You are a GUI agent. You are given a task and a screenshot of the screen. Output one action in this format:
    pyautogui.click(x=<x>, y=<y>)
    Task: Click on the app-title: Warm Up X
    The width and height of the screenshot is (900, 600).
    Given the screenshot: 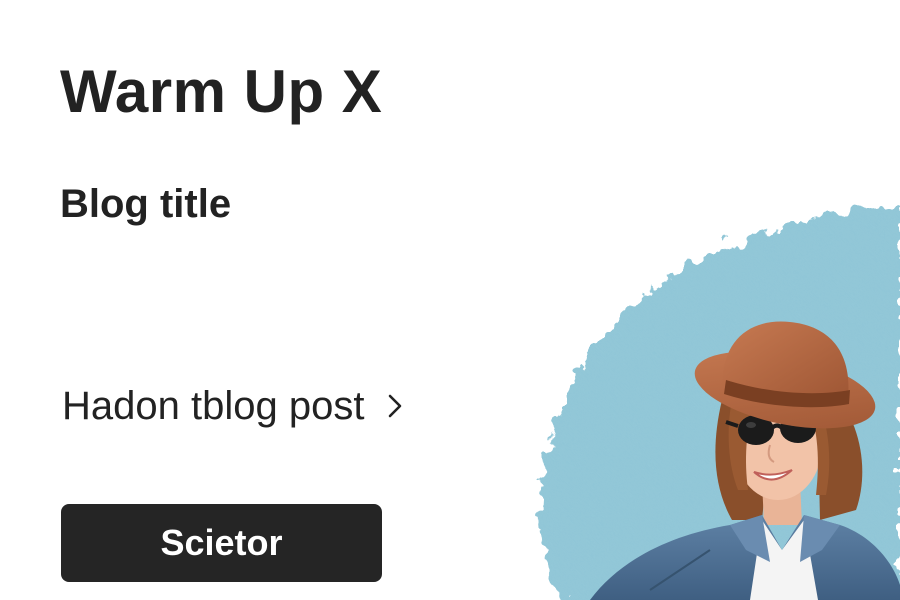 What is the action you would take?
    pyautogui.click(x=221, y=91)
    